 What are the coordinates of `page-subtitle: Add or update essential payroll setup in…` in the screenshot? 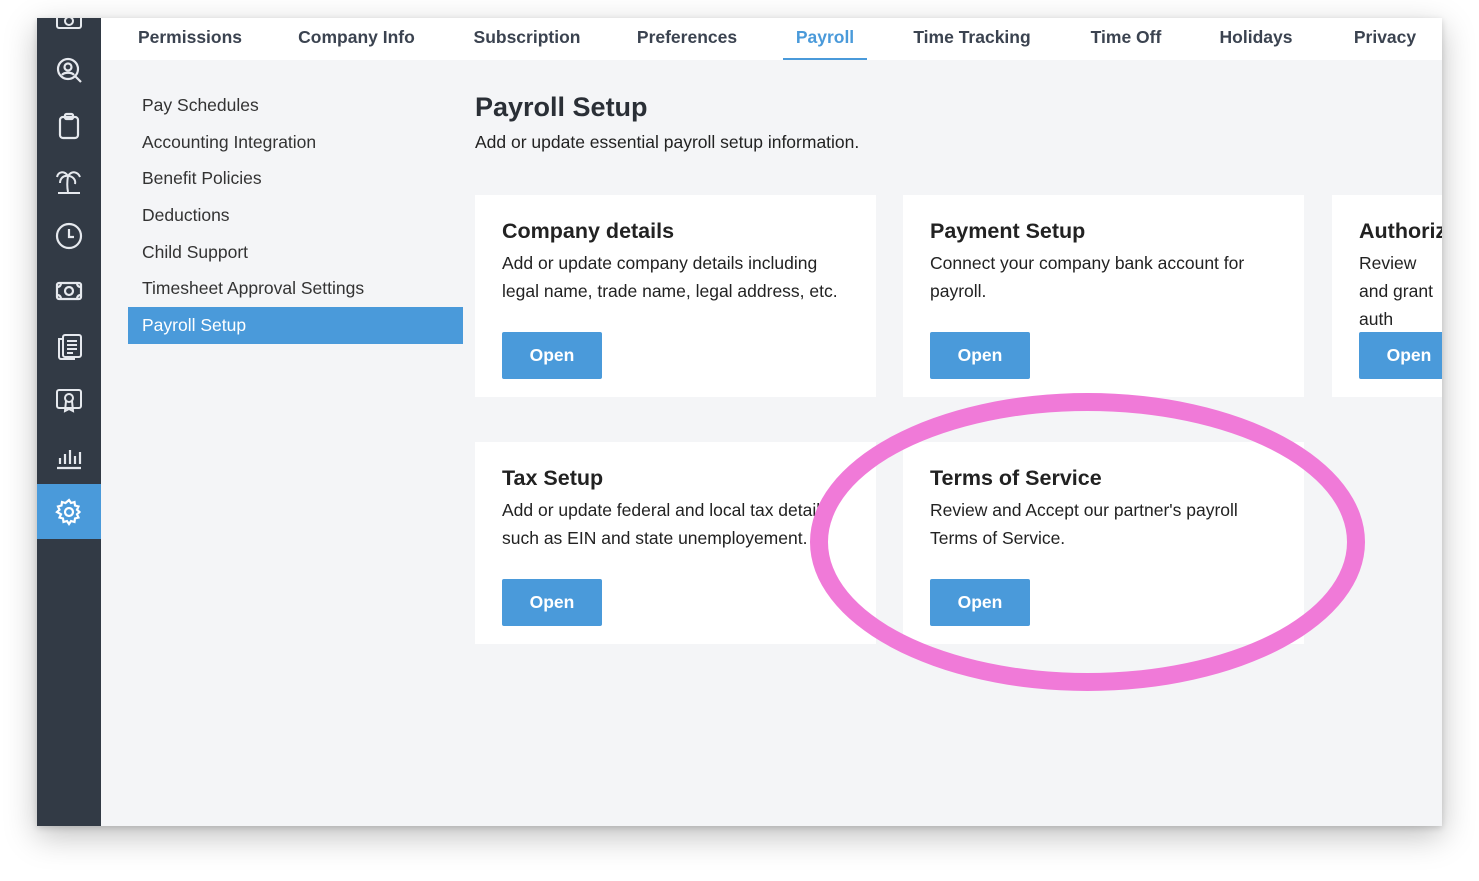 It's located at (667, 142).